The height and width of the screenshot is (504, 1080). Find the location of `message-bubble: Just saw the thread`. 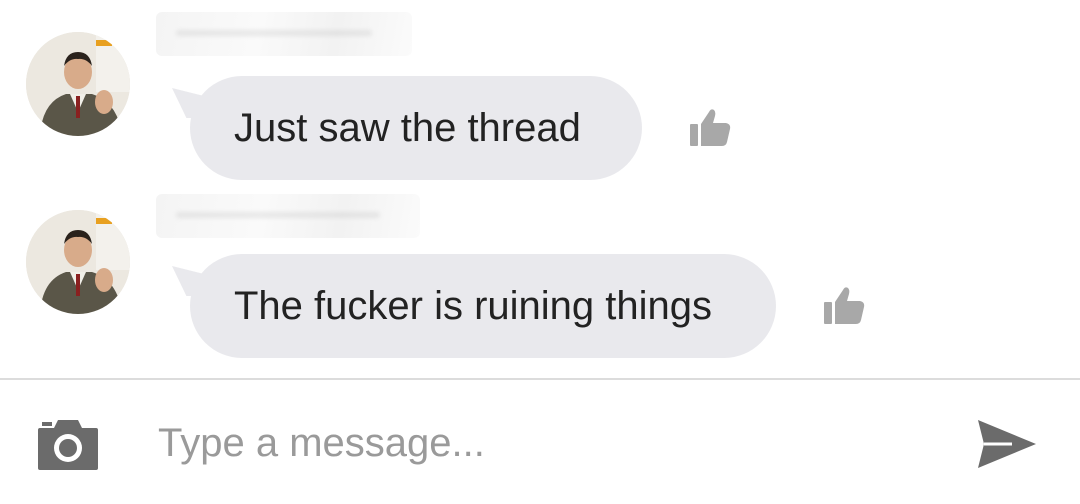

message-bubble: Just saw the thread is located at coordinates (416, 128).